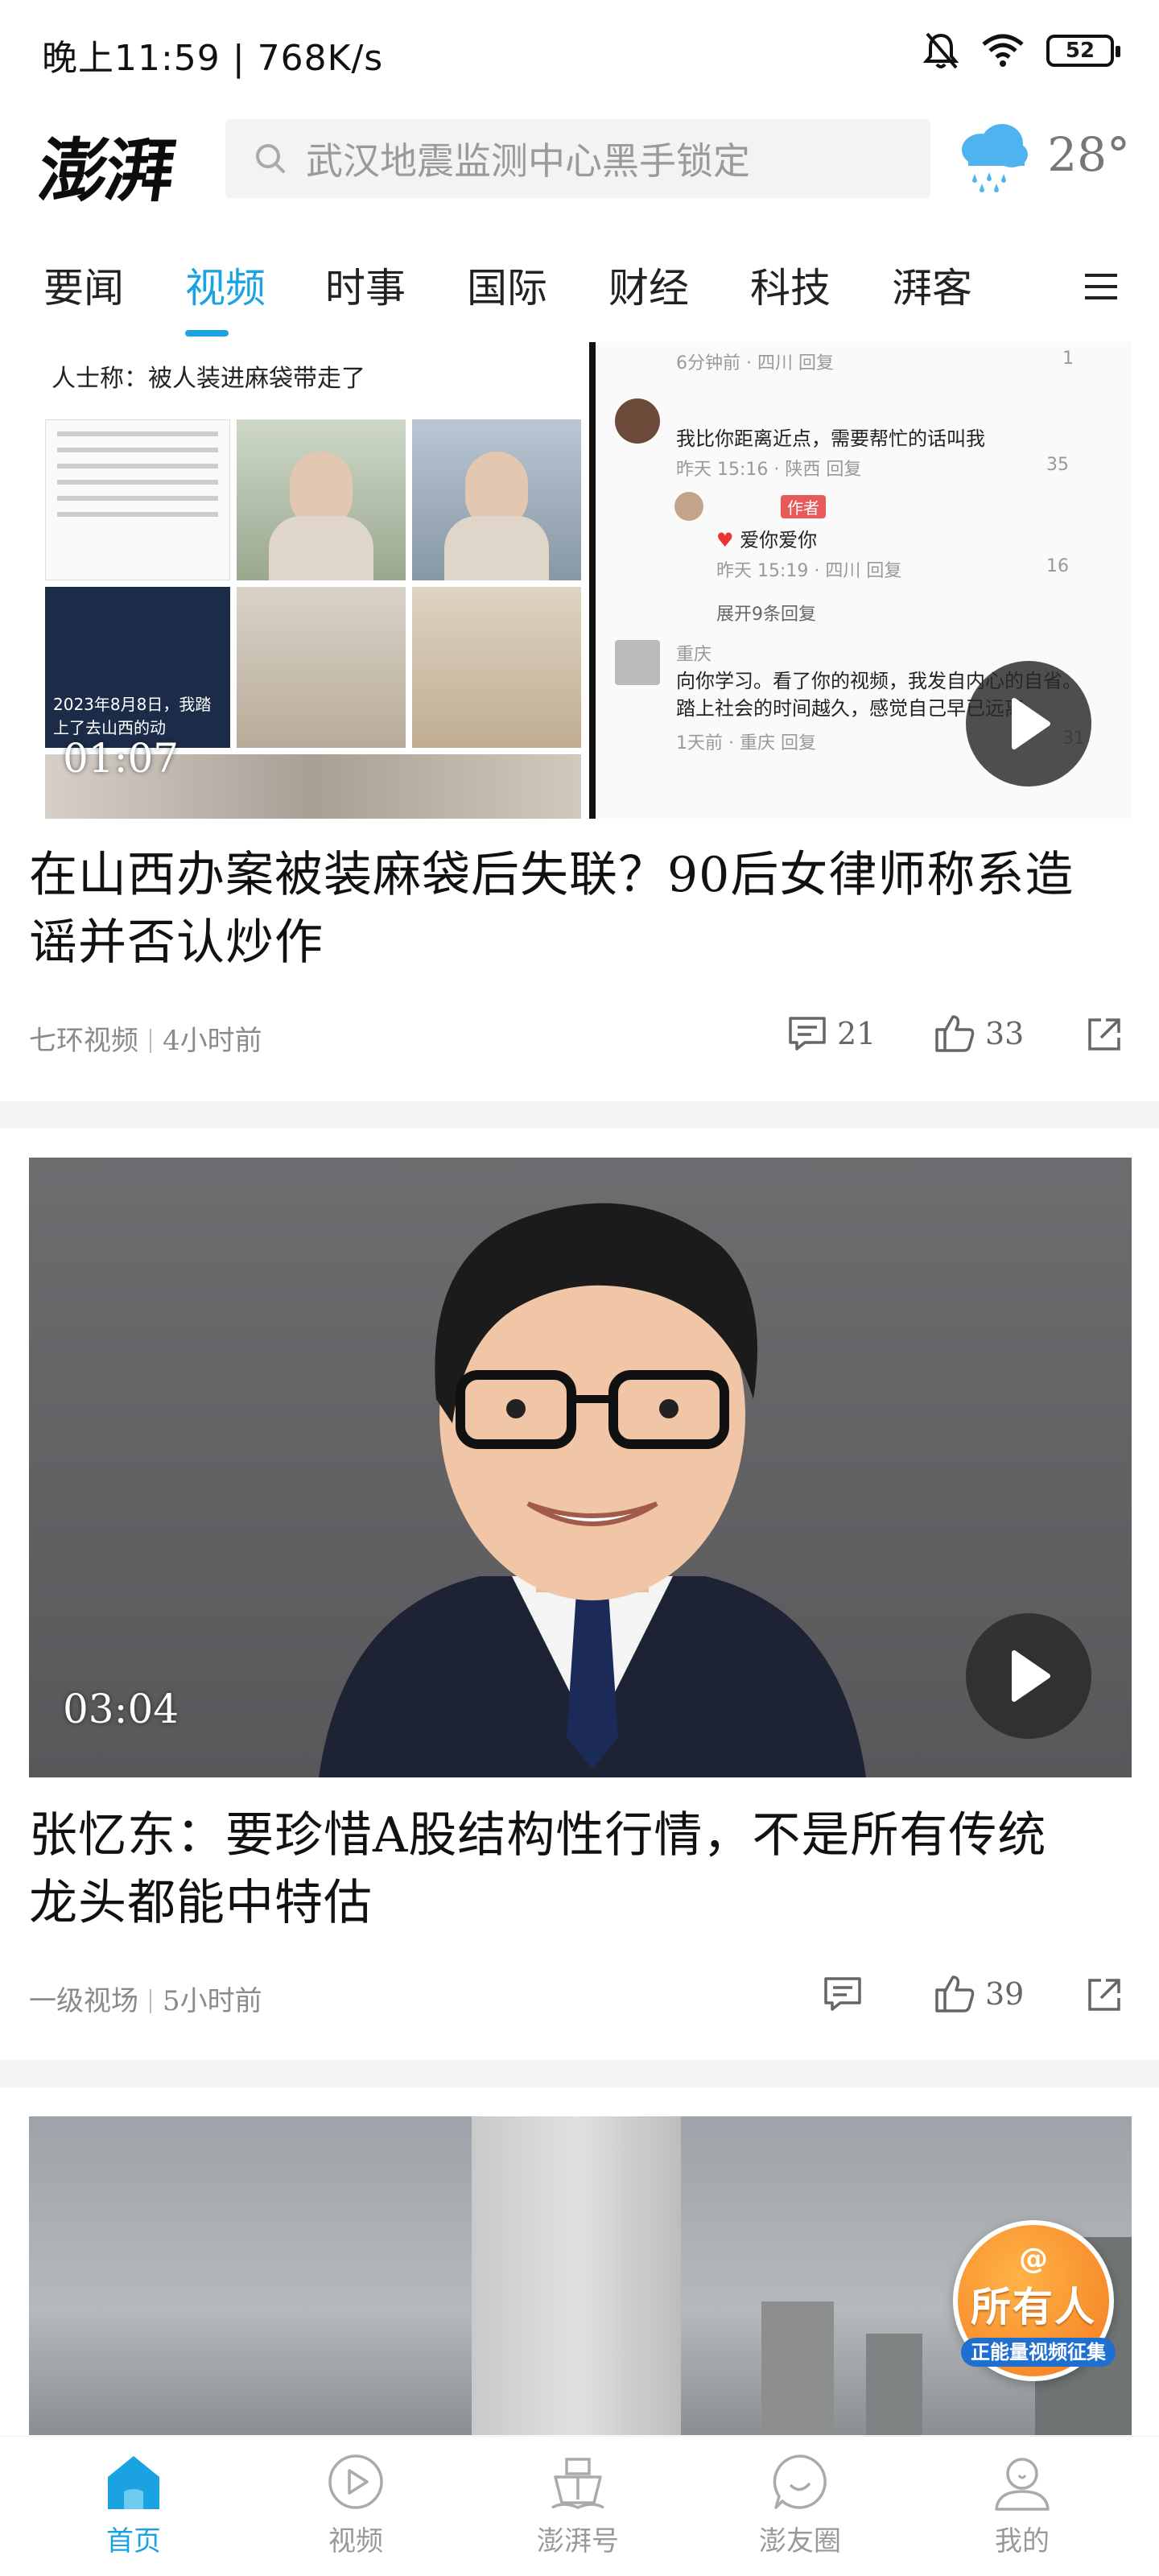 The height and width of the screenshot is (2576, 1159). Describe the element at coordinates (790, 285) in the screenshot. I see `tab-technology: 科技` at that location.